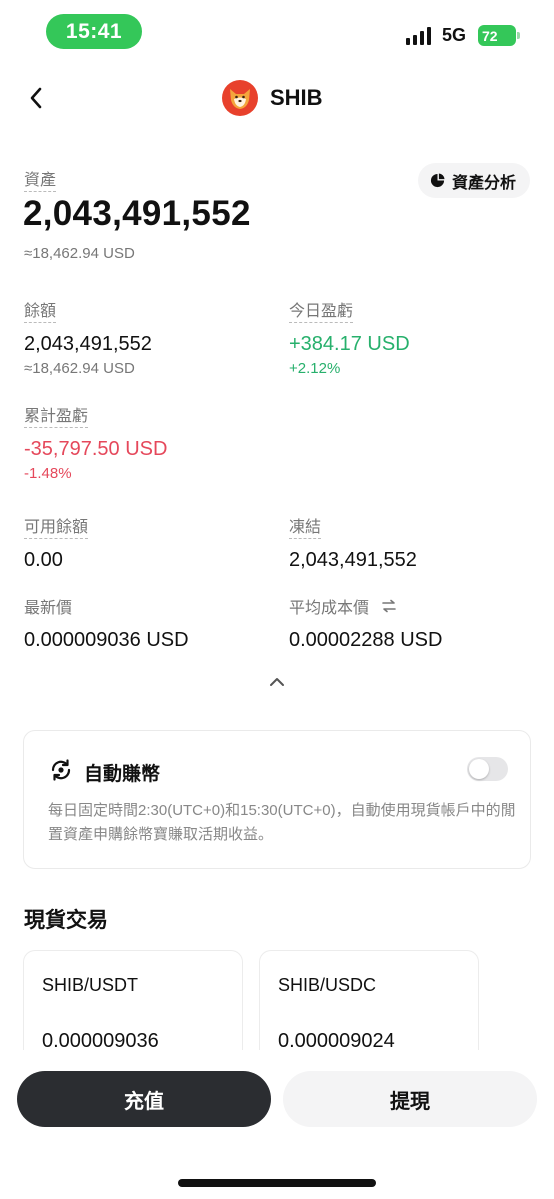 The height and width of the screenshot is (1199, 554). I want to click on title-wrap: SHIB, so click(272, 98).